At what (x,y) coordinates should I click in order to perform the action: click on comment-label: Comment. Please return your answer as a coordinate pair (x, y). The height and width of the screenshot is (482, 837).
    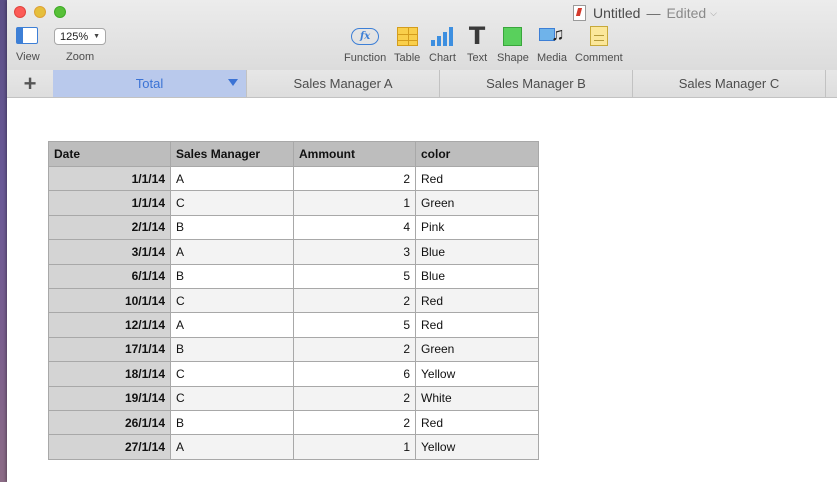
    Looking at the image, I should click on (599, 58).